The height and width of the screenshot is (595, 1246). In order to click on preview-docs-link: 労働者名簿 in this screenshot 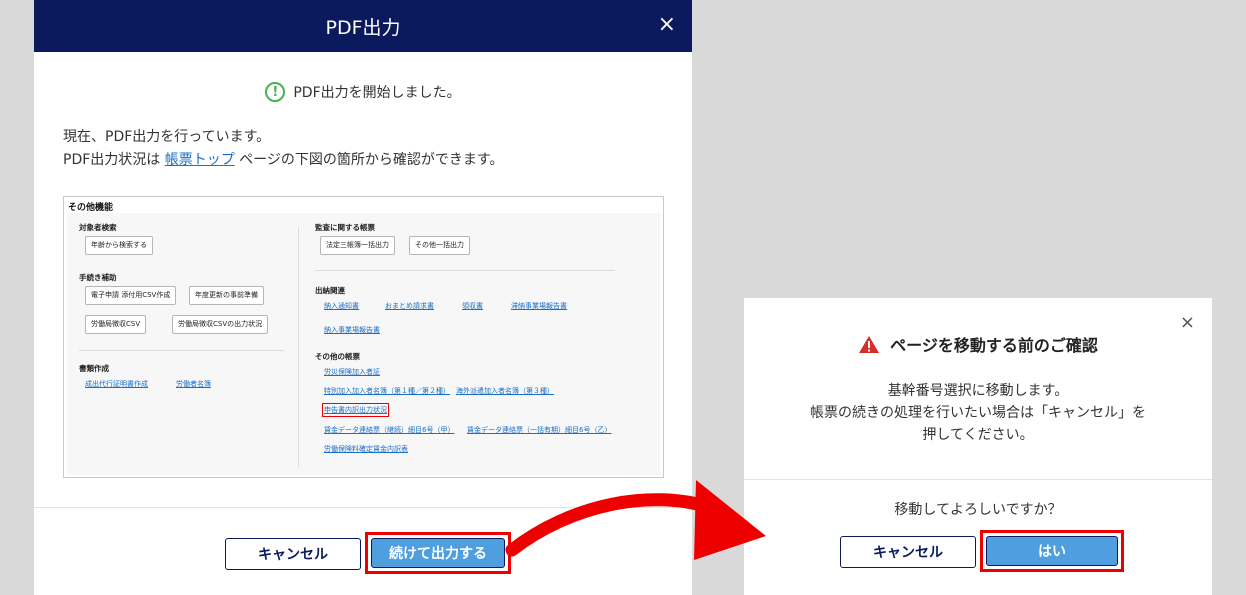, I will do `click(193, 384)`.